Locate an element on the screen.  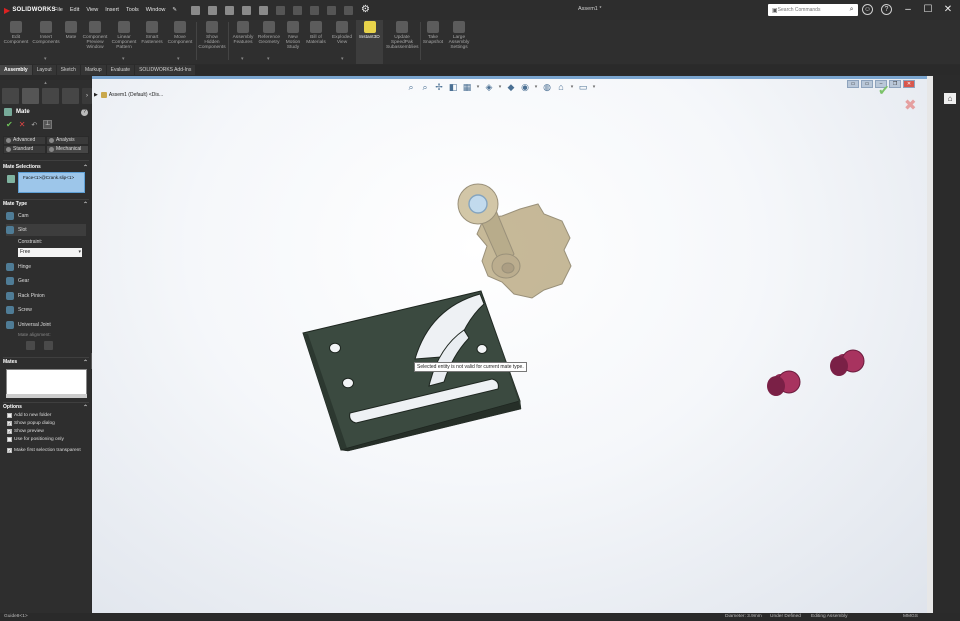
ok-button: ✔ is located at coordinates (9, 124).